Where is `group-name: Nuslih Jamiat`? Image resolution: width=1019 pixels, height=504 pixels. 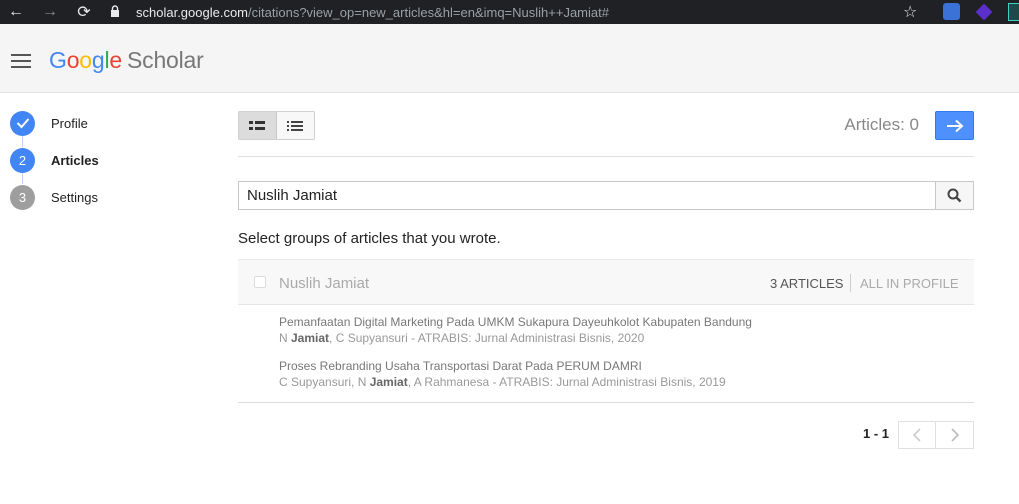
group-name: Nuslih Jamiat is located at coordinates (324, 283).